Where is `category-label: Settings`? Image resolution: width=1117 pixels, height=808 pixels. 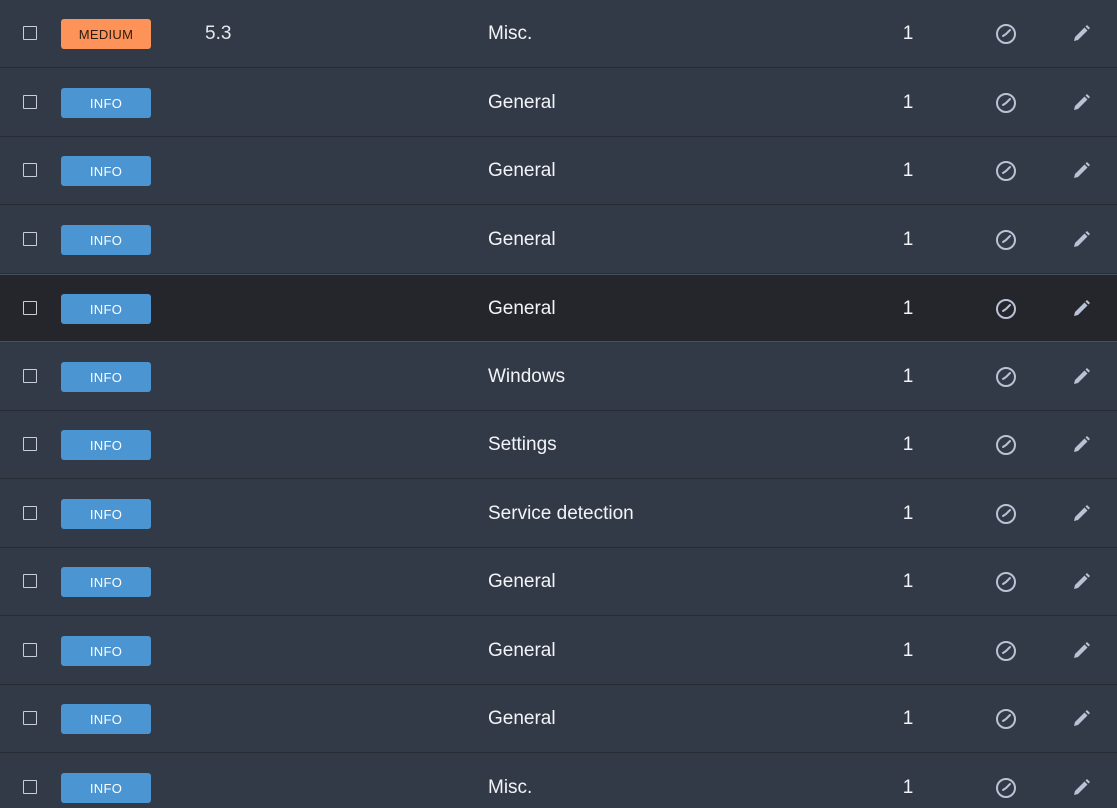 category-label: Settings is located at coordinates (522, 444).